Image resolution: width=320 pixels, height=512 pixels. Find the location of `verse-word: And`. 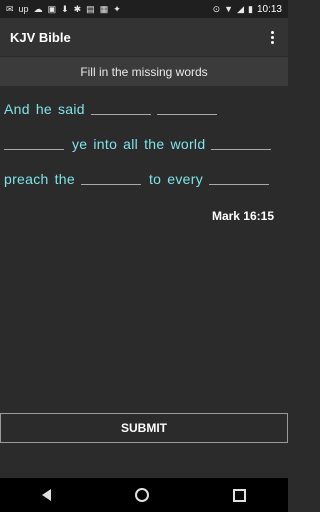

verse-word: And is located at coordinates (17, 109).